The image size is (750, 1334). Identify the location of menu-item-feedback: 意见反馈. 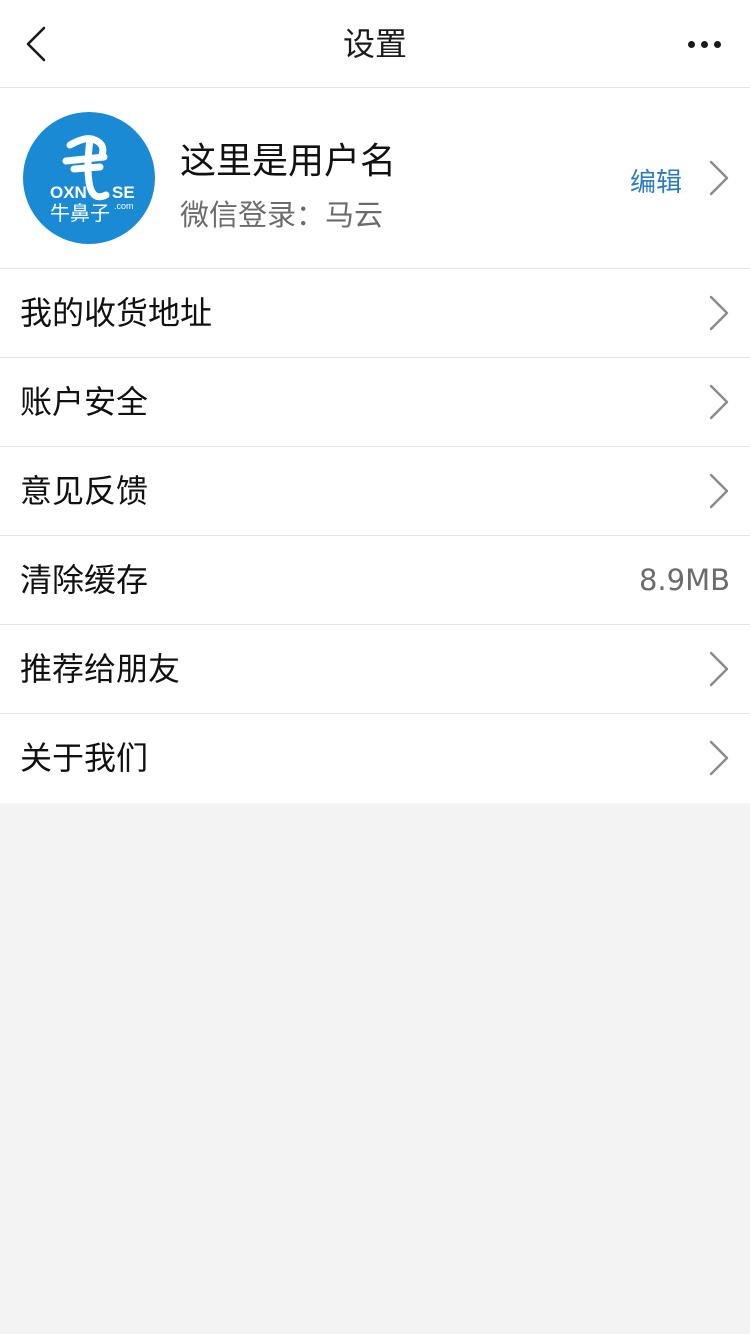
(375, 491).